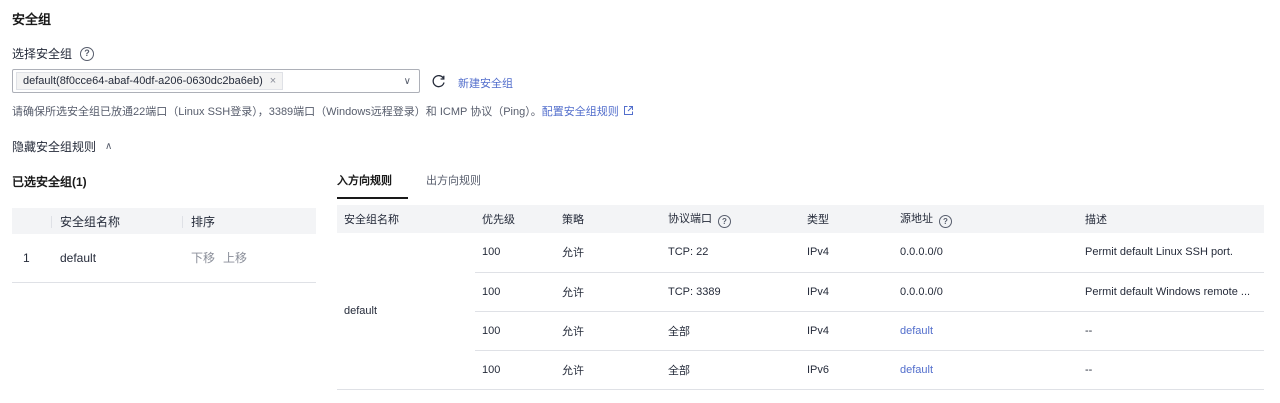 This screenshot has height=403, width=1280. I want to click on rule-protocol-port: TCP: 3389, so click(730, 292).